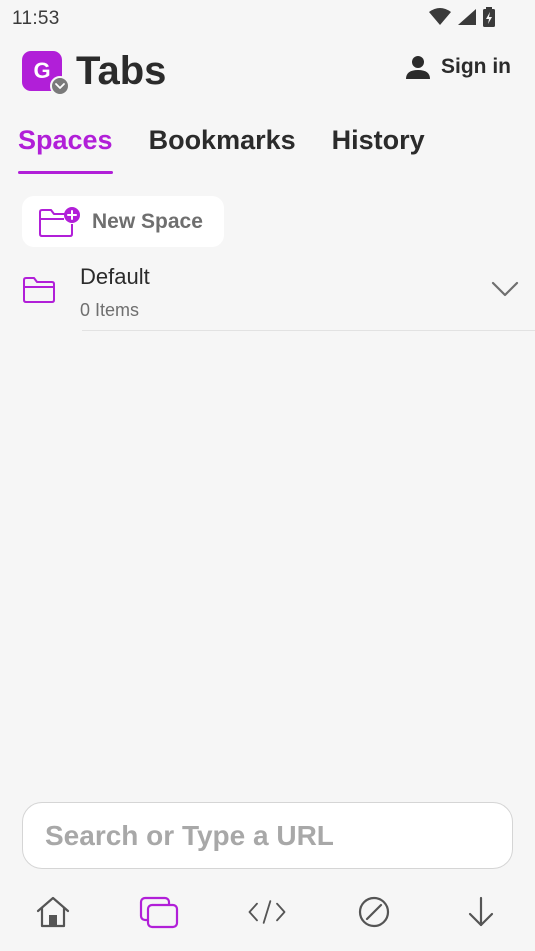 This screenshot has width=535, height=951. What do you see at coordinates (39, 290) in the screenshot?
I see `folder-icon` at bounding box center [39, 290].